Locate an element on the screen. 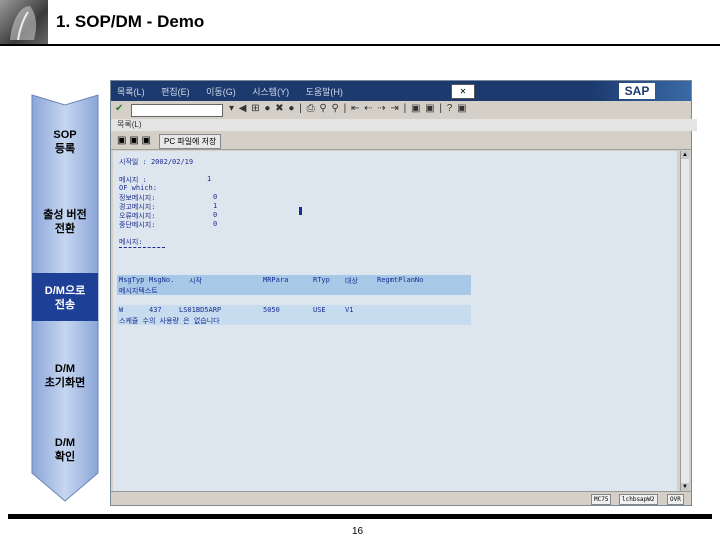 Image resolution: width=720 pixels, height=540 pixels. message-label: 메시지: is located at coordinates (131, 242).